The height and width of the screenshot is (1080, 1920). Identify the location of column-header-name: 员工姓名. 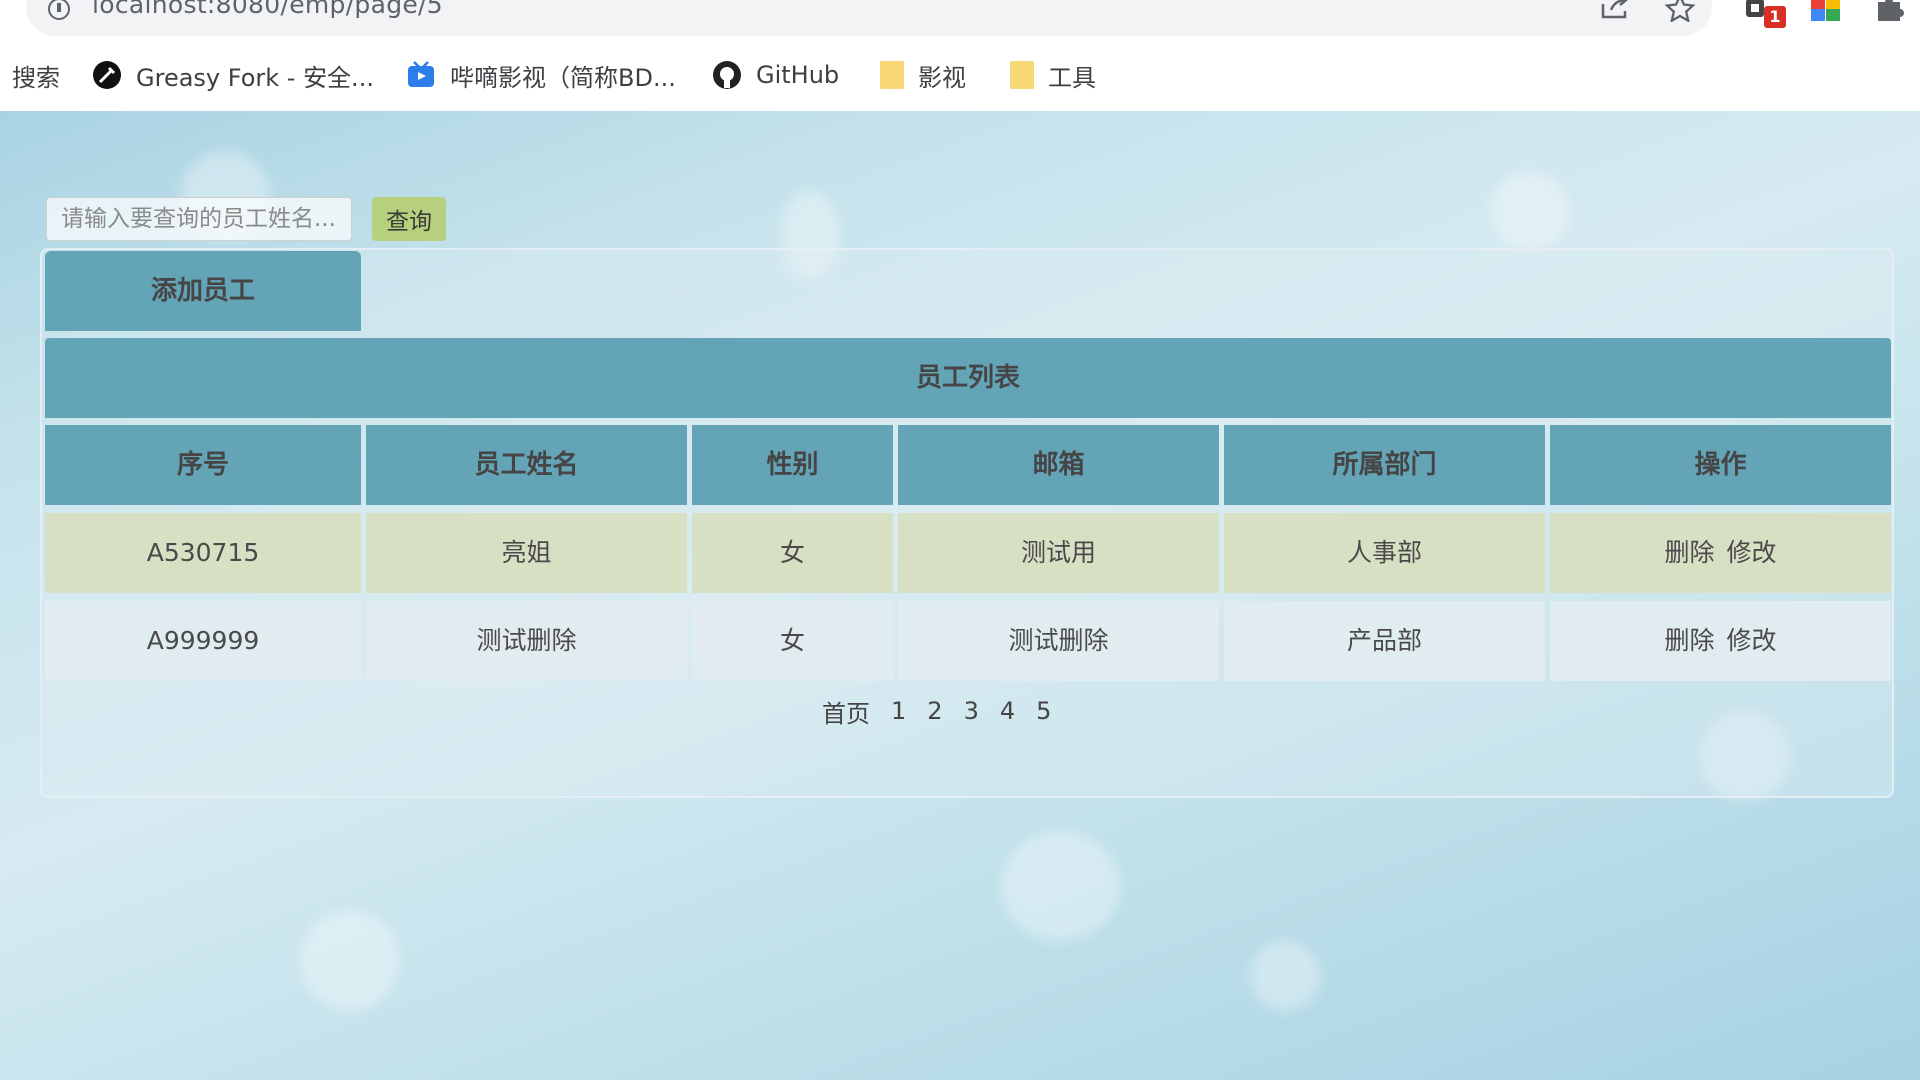
(526, 465).